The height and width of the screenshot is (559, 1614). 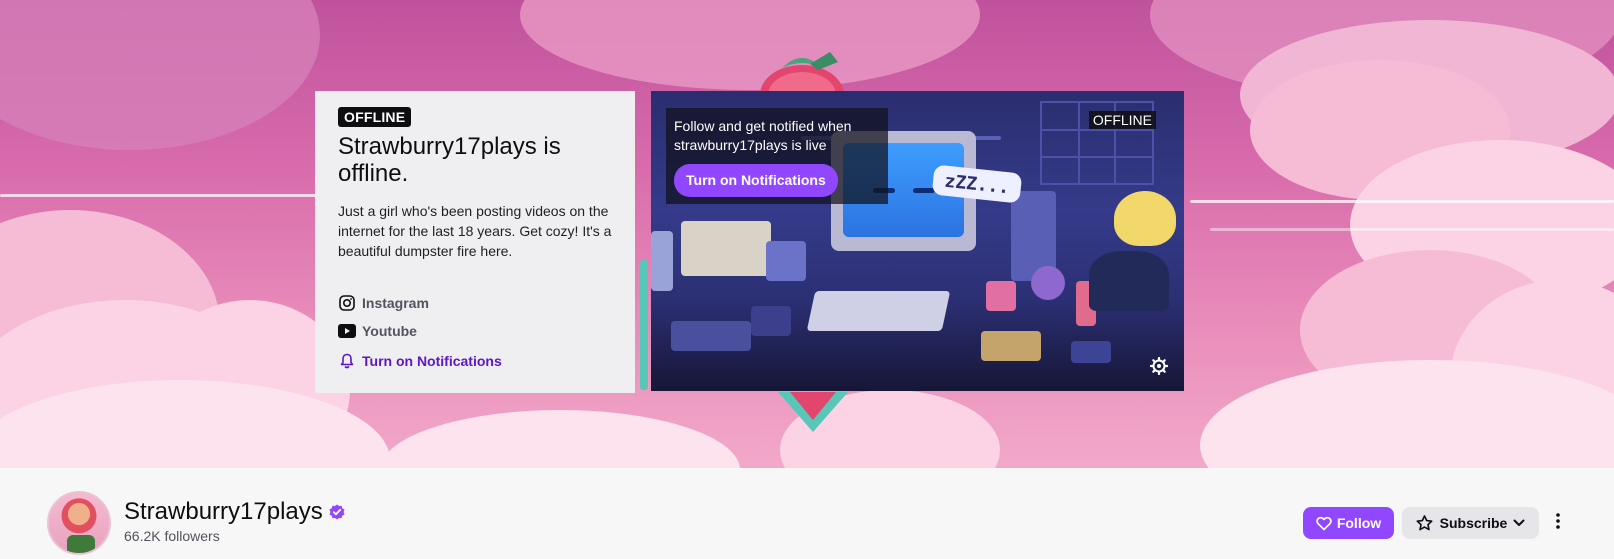 I want to click on youtube-link: Youtube, so click(x=475, y=331).